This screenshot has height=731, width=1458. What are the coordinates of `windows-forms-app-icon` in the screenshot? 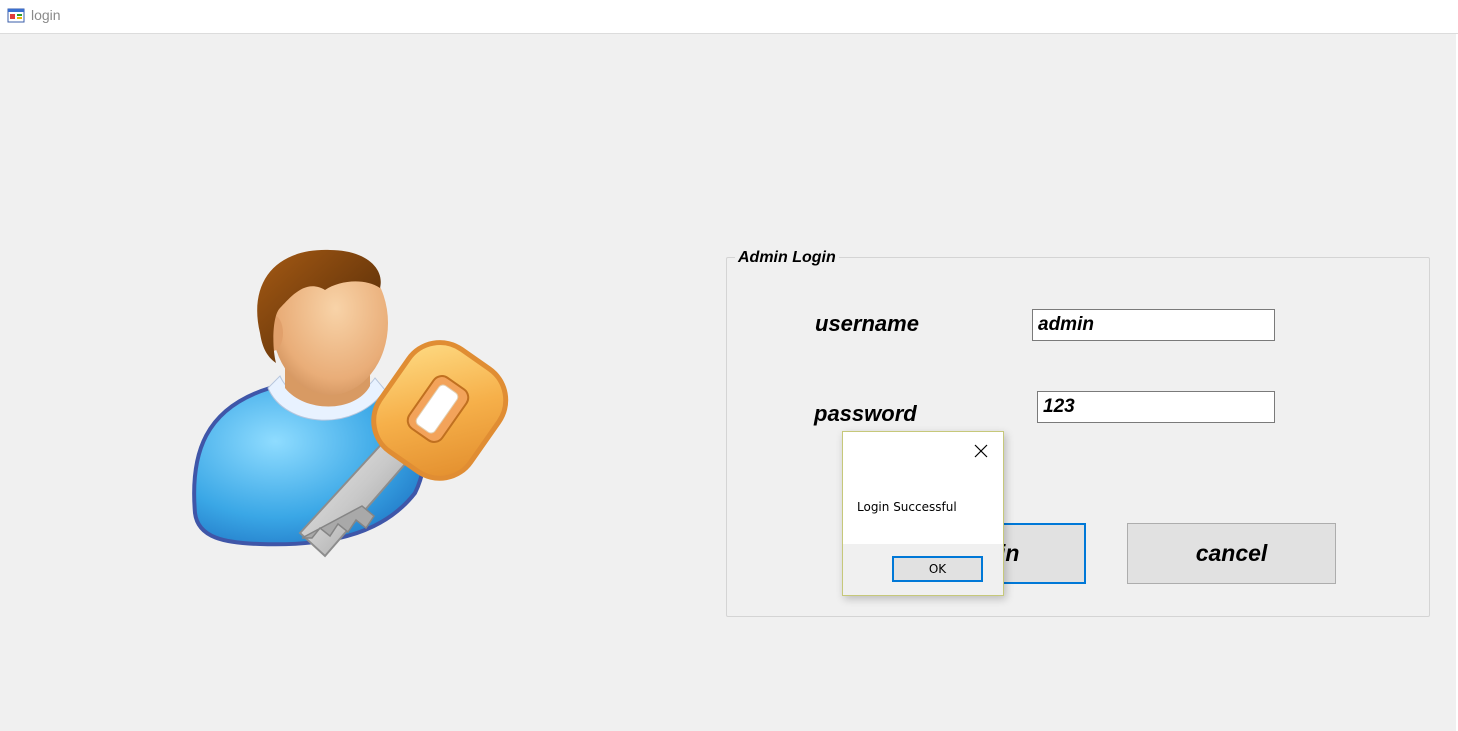 It's located at (16, 15).